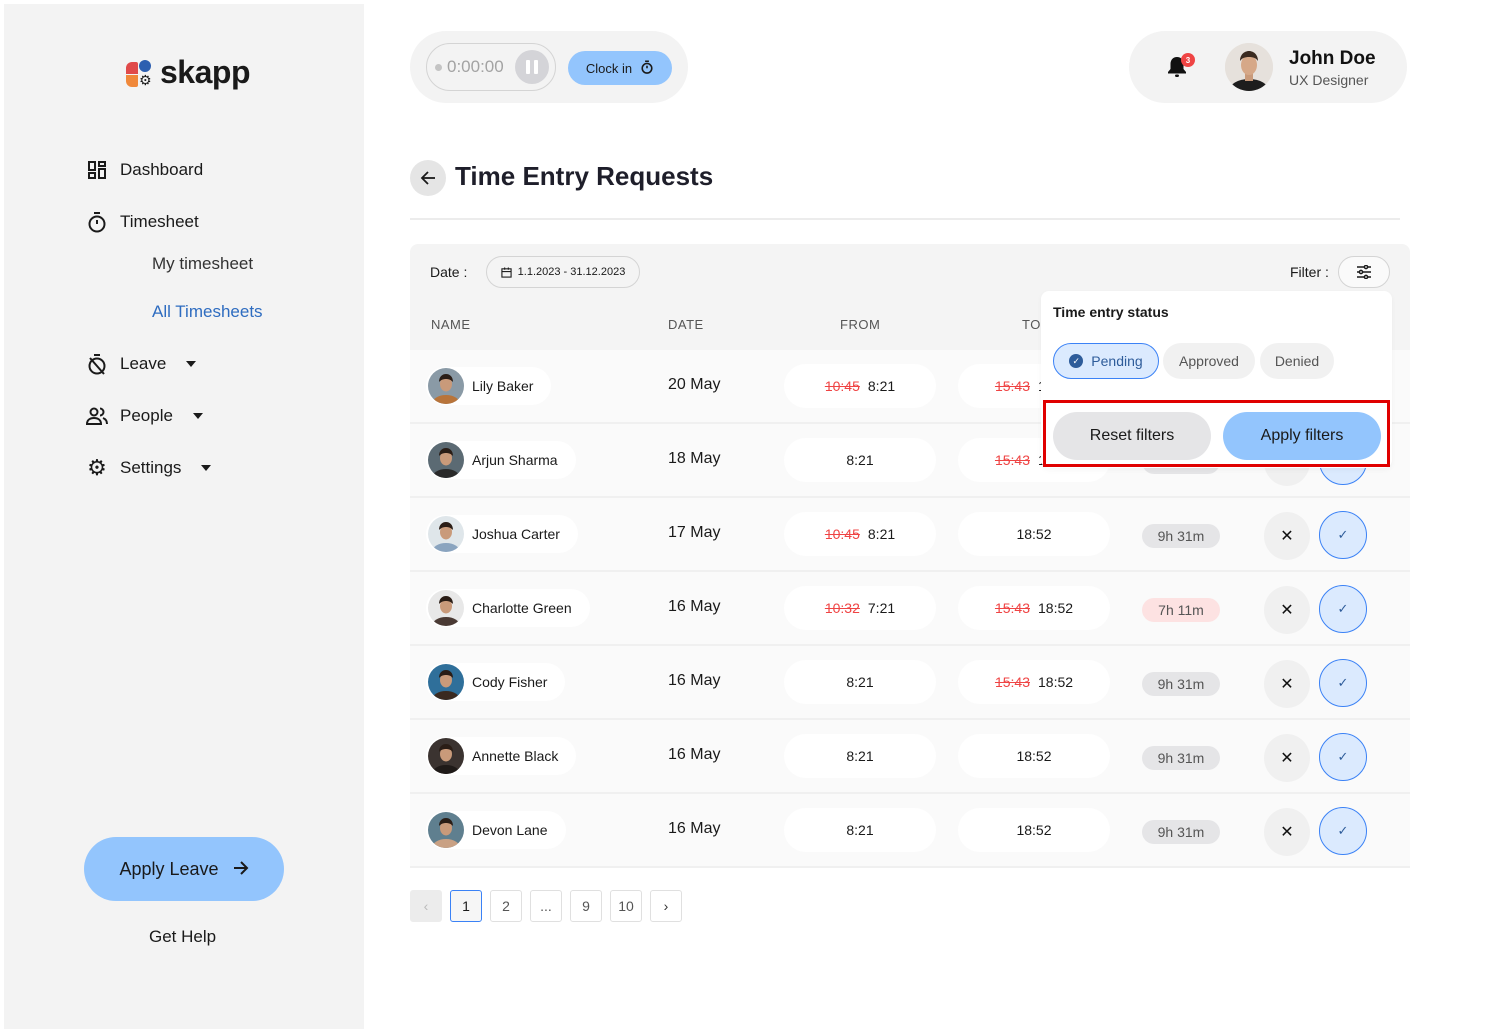 The width and height of the screenshot is (1512, 1033). I want to click on page-button: 9, so click(586, 906).